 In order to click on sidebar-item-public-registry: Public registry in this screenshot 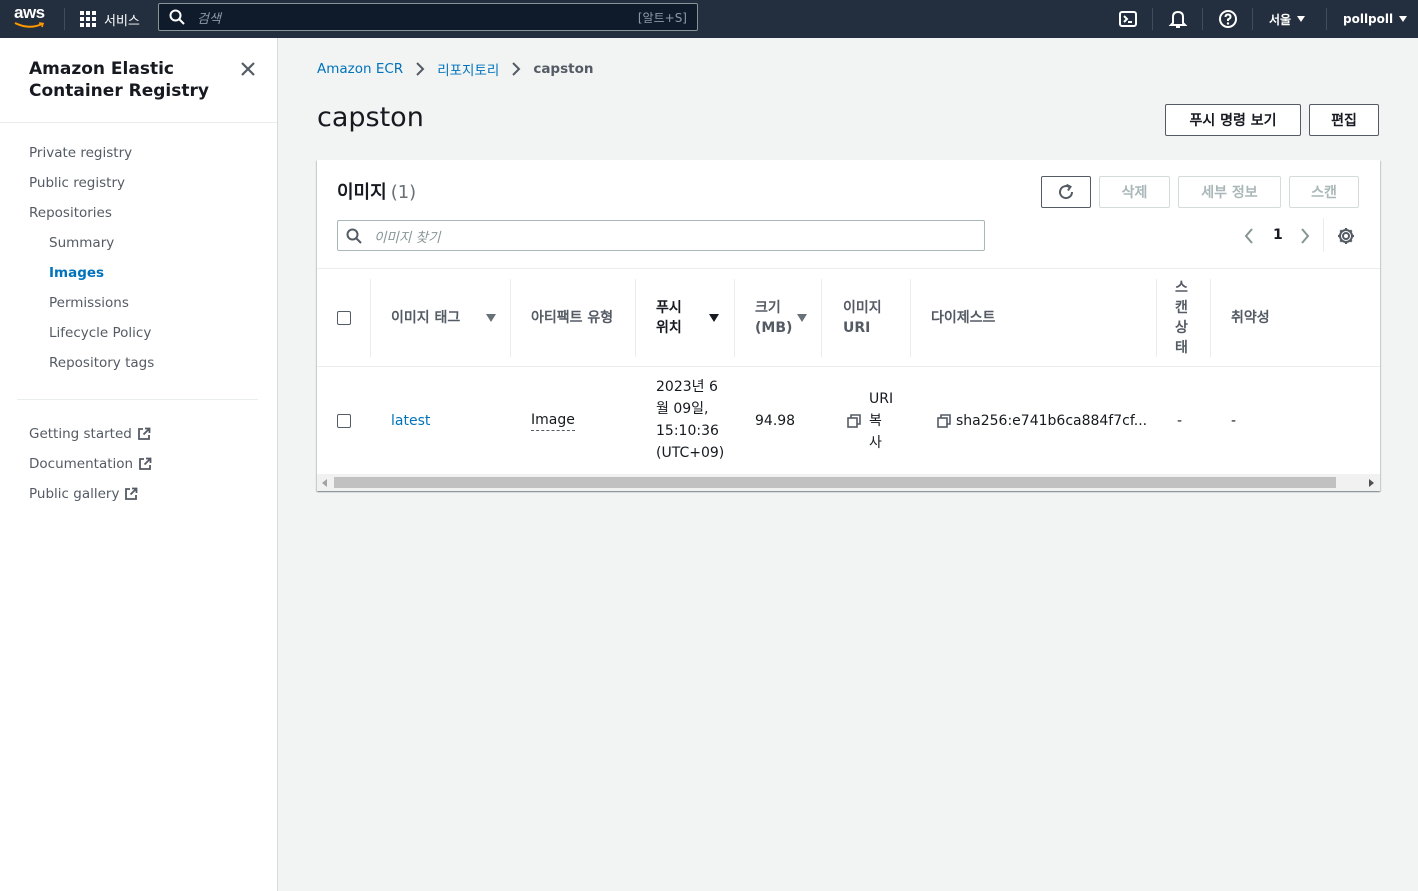, I will do `click(77, 183)`.